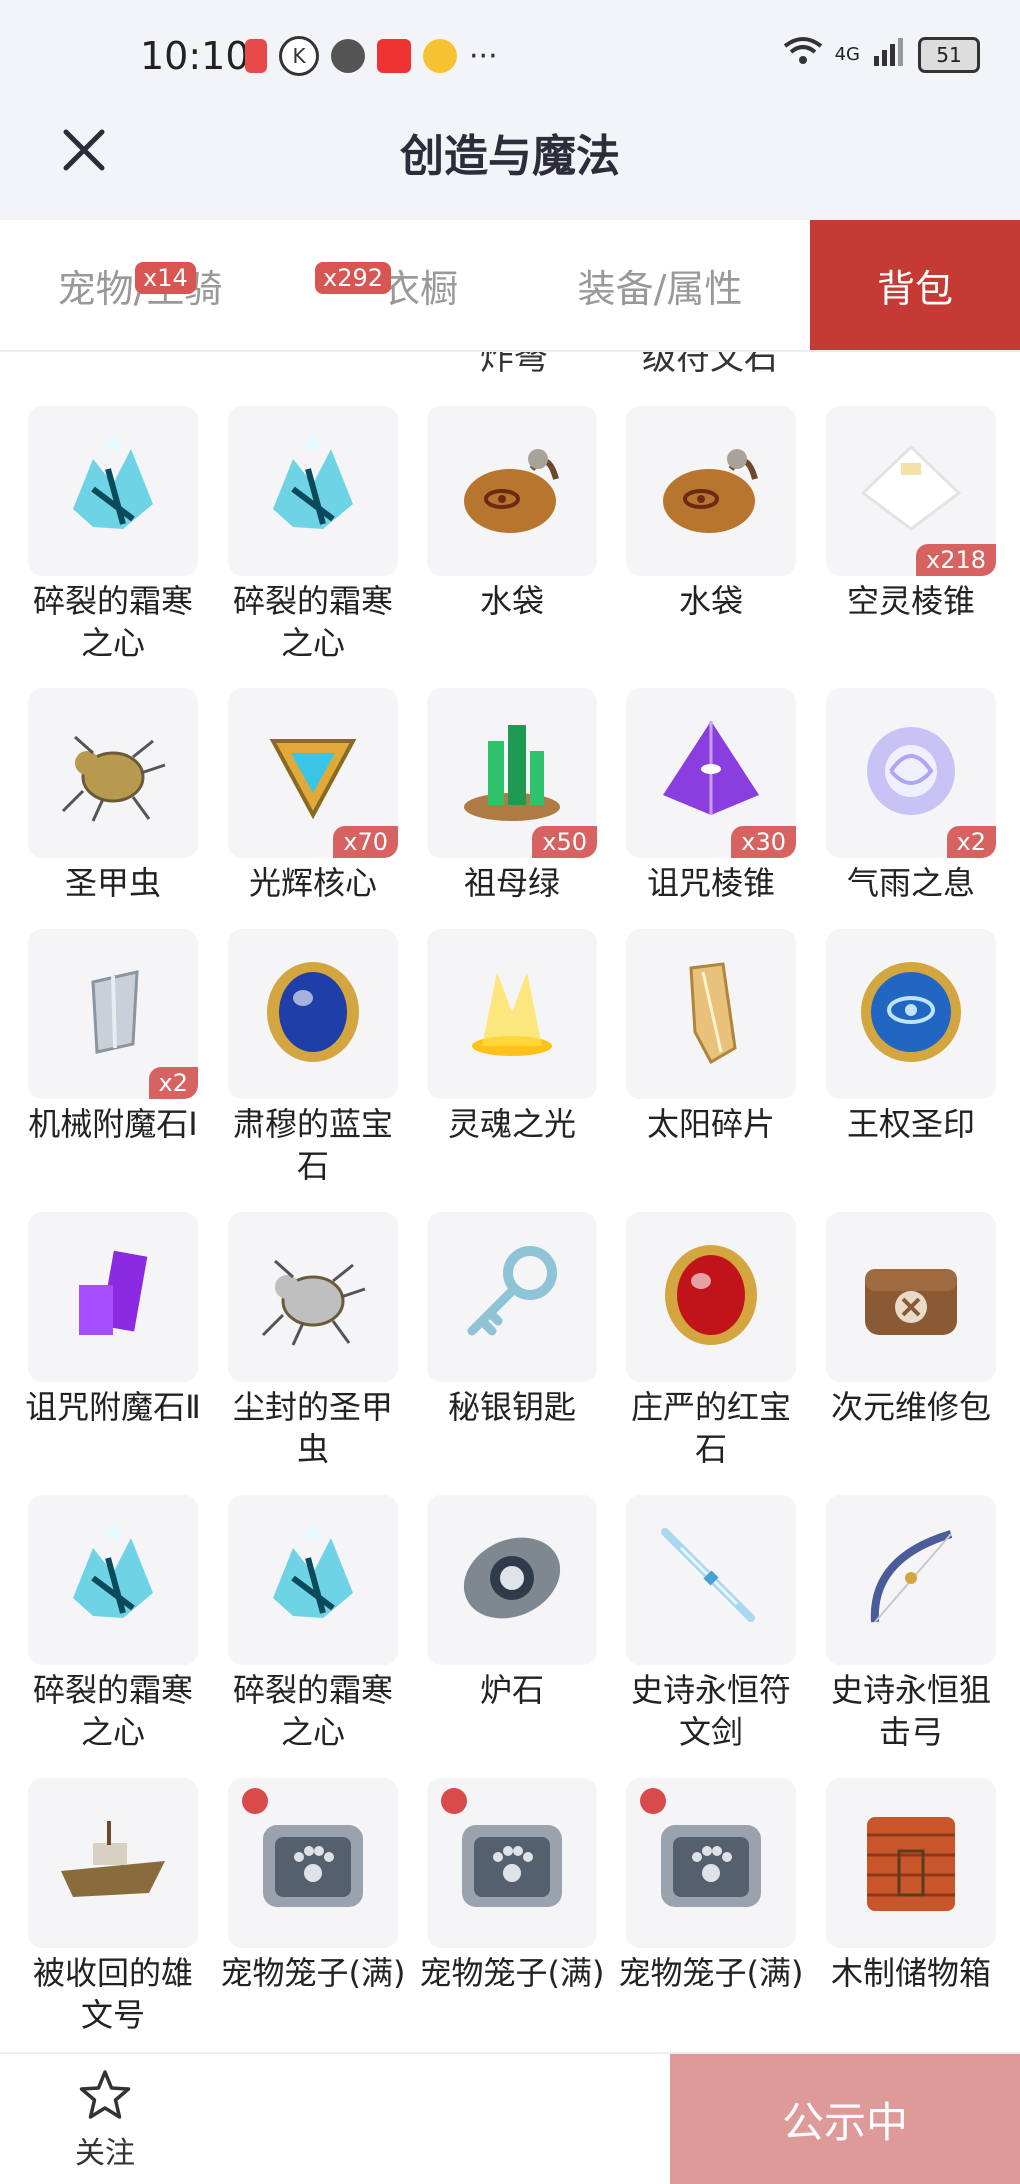 The image size is (1020, 2184). I want to click on inventory-item: x2 气雨之息, so click(911, 796).